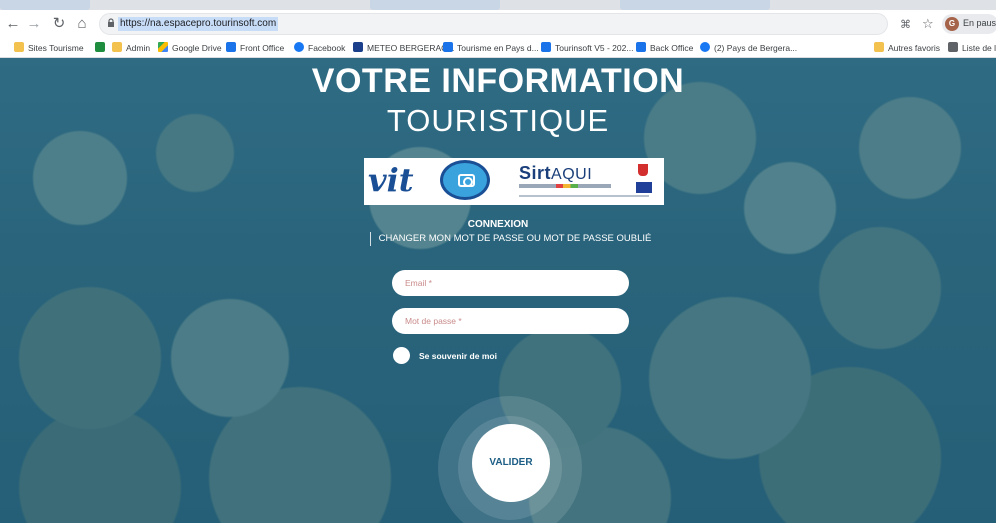 The height and width of the screenshot is (523, 996). I want to click on bookmark-label: Sites Tourisme, so click(56, 48).